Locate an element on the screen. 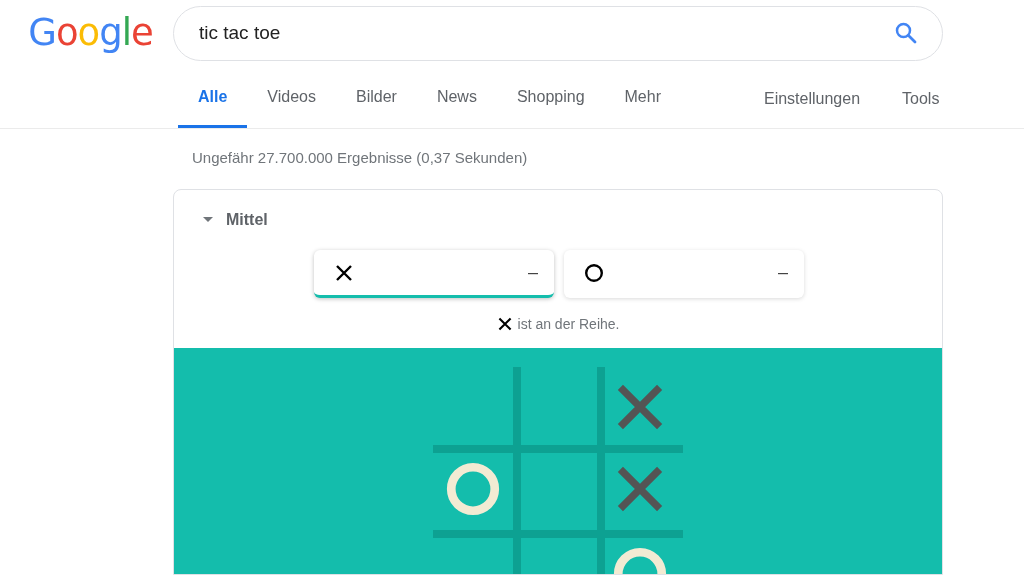 Image resolution: width=1024 pixels, height=576 pixels. caret-icon is located at coordinates (208, 220).